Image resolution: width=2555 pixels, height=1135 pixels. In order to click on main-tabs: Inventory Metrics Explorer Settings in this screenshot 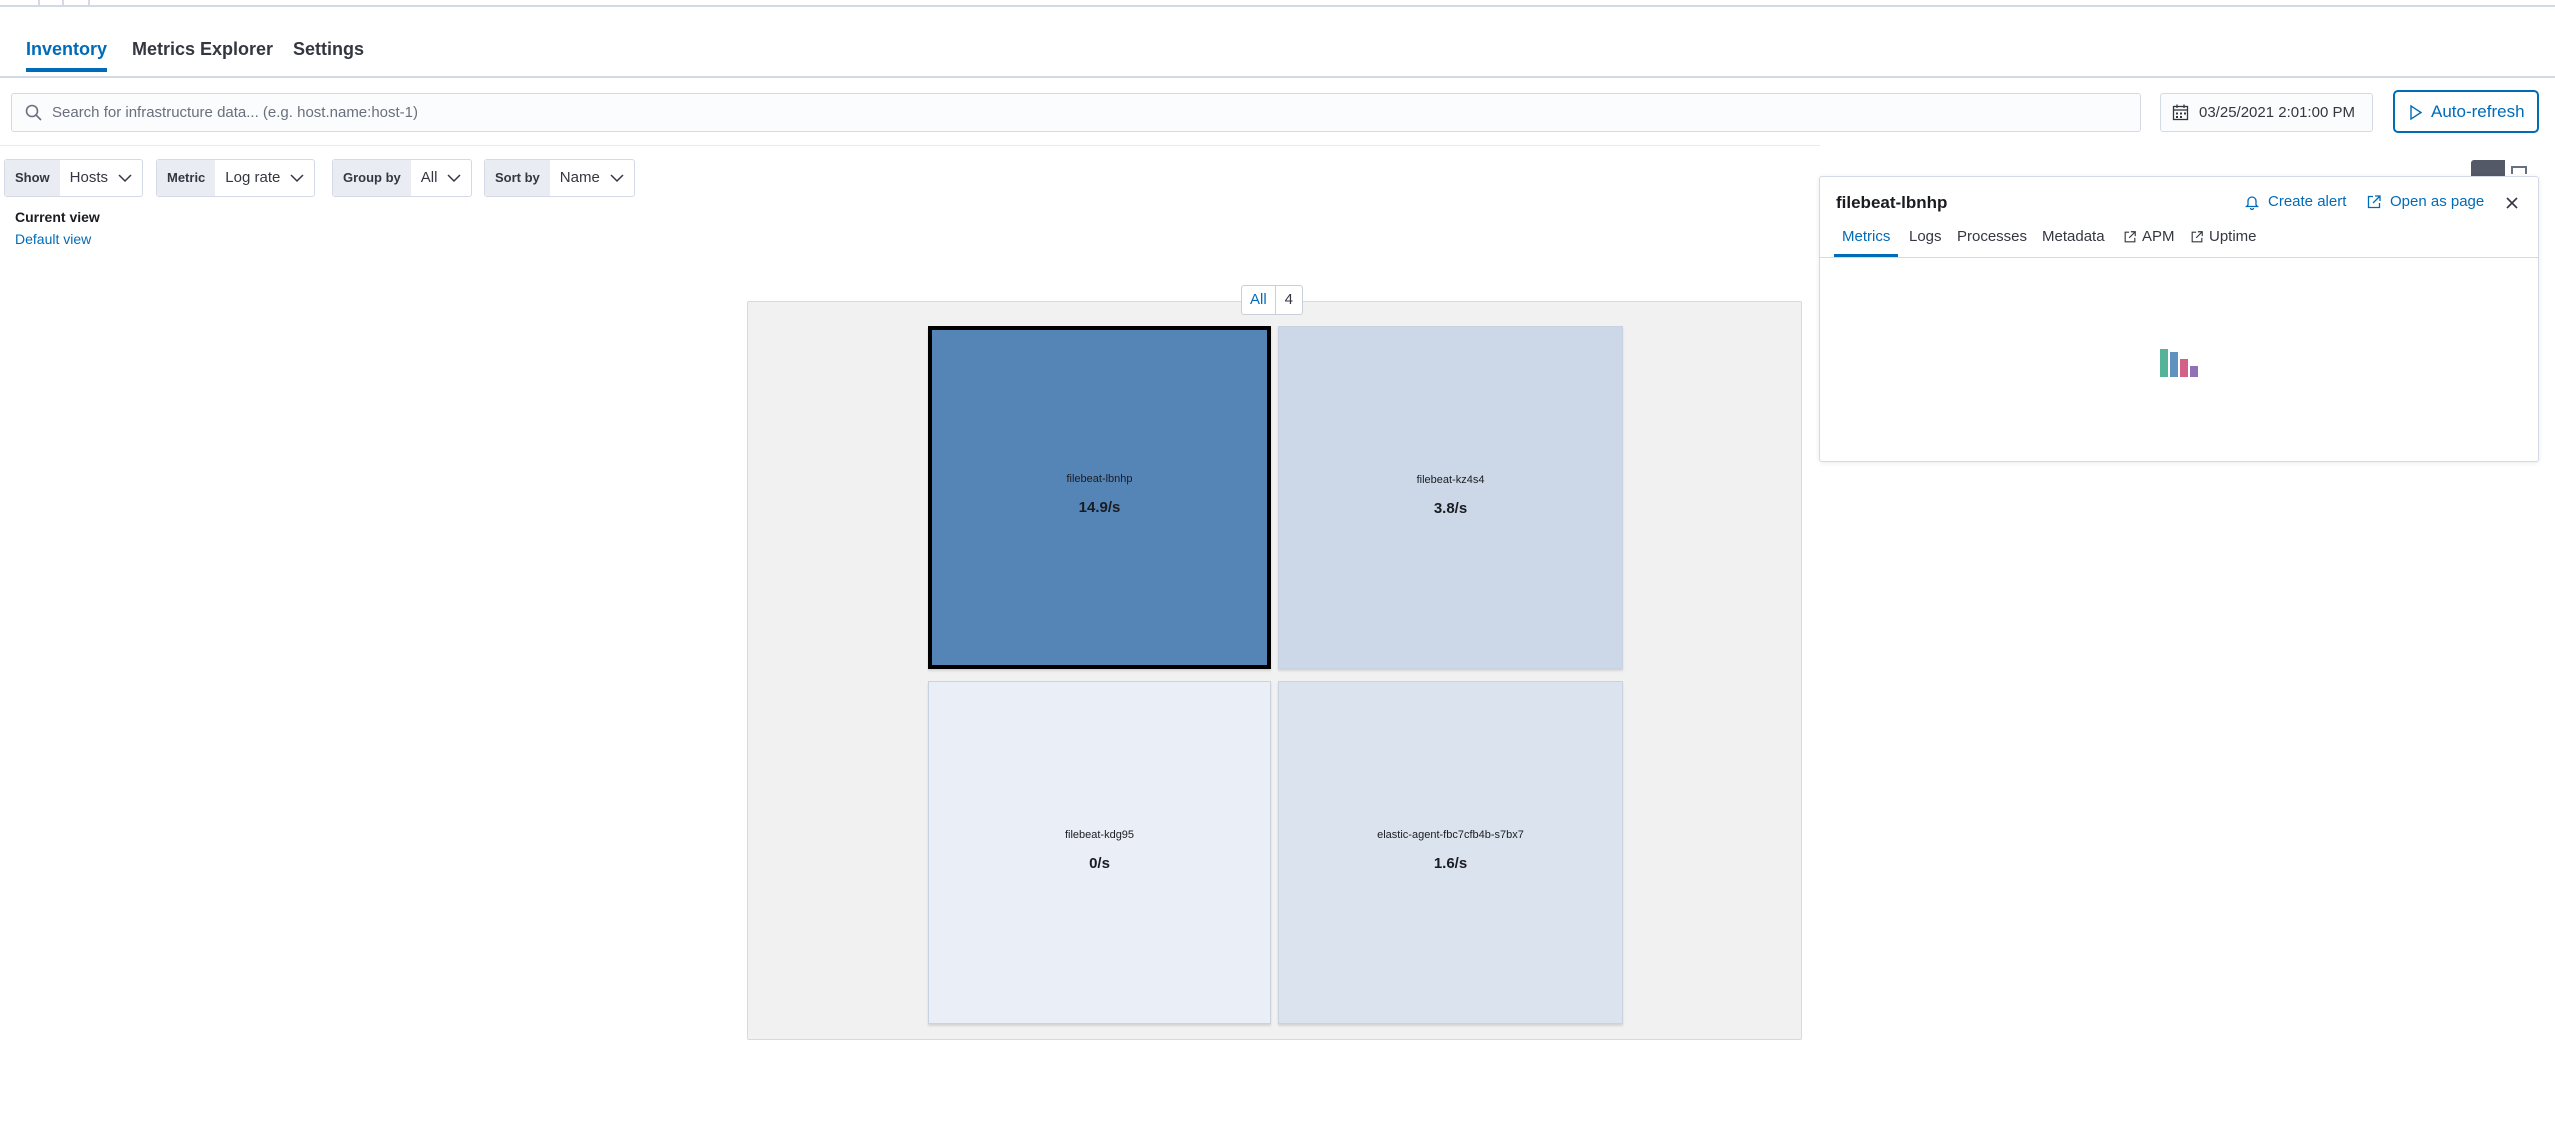, I will do `click(1277, 42)`.